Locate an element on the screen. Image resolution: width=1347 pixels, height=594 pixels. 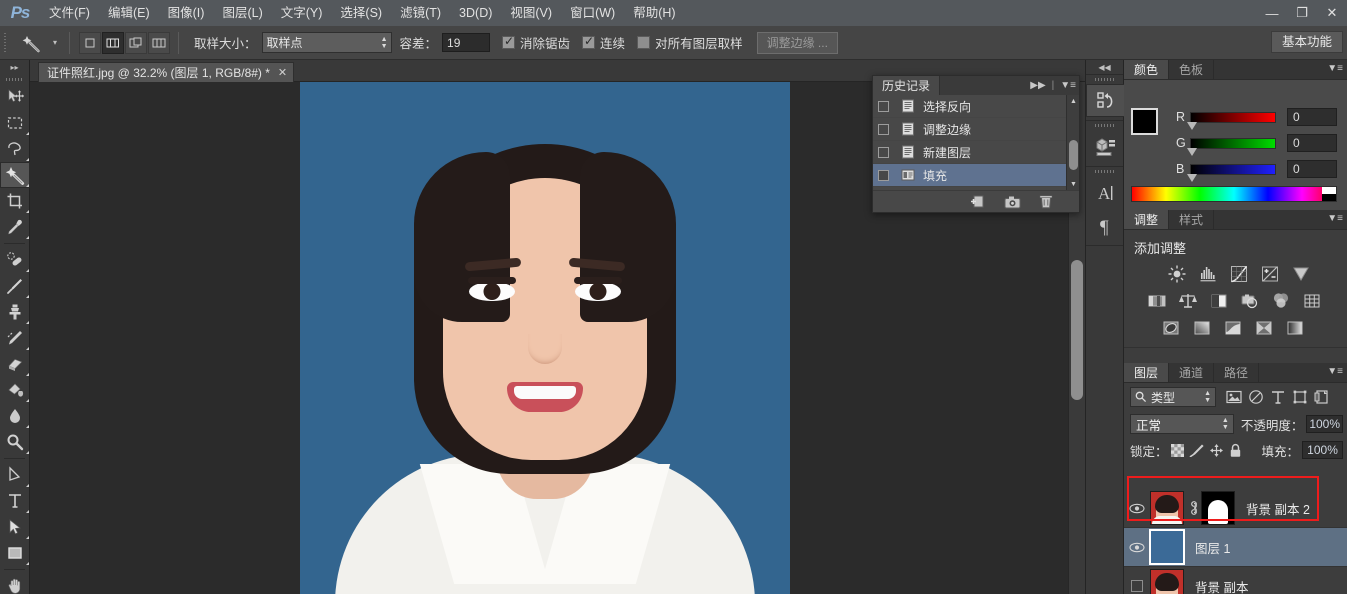
new-snapshot-icon is located at coordinates (1012, 202).